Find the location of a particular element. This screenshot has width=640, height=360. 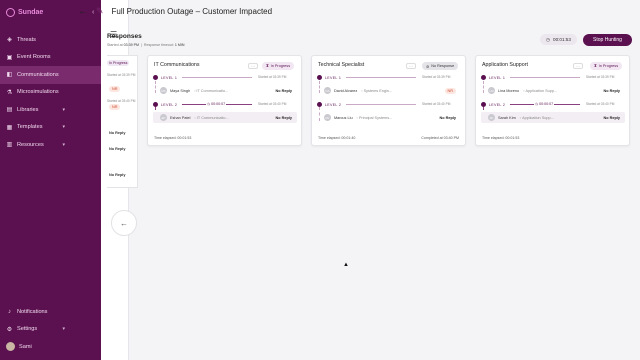

gear-icon: ⚙ is located at coordinates (9, 329).